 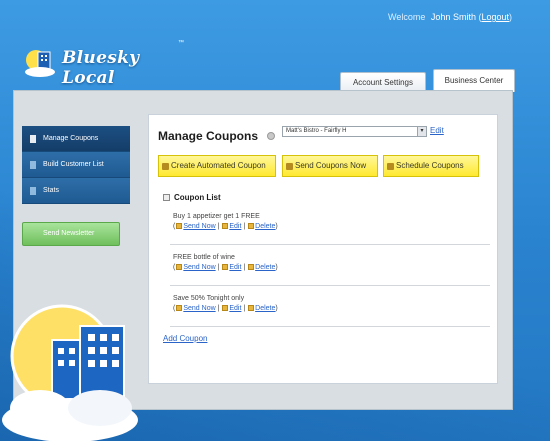 What do you see at coordinates (70, 372) in the screenshot?
I see `brand-illustration` at bounding box center [70, 372].